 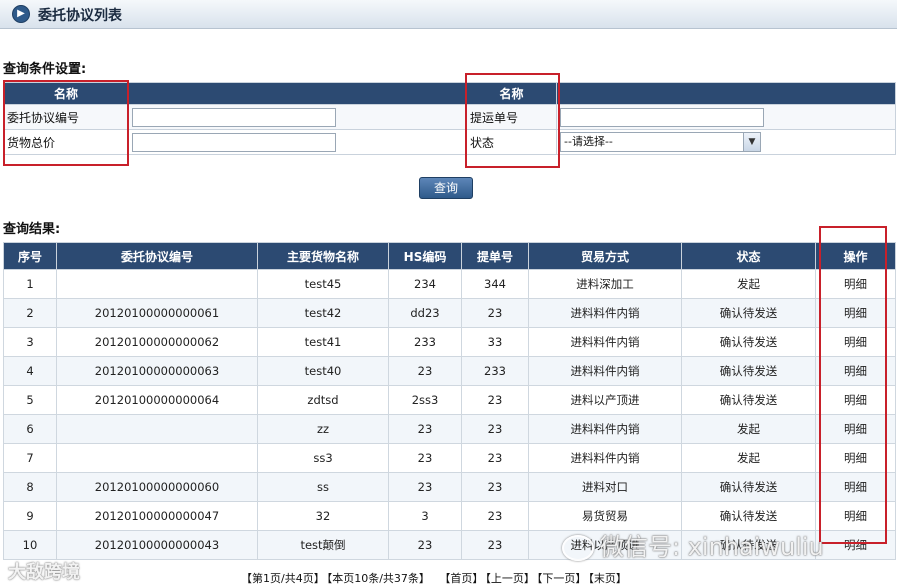 I want to click on query-right-header-spacer, so click(x=726, y=93).